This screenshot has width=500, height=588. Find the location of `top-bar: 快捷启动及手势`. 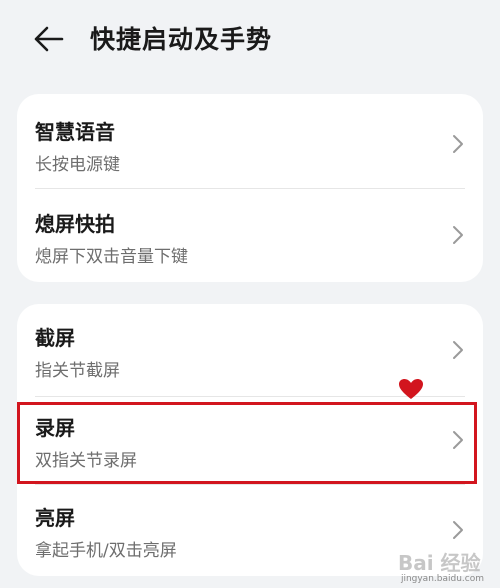

top-bar: 快捷启动及手势 is located at coordinates (250, 42).